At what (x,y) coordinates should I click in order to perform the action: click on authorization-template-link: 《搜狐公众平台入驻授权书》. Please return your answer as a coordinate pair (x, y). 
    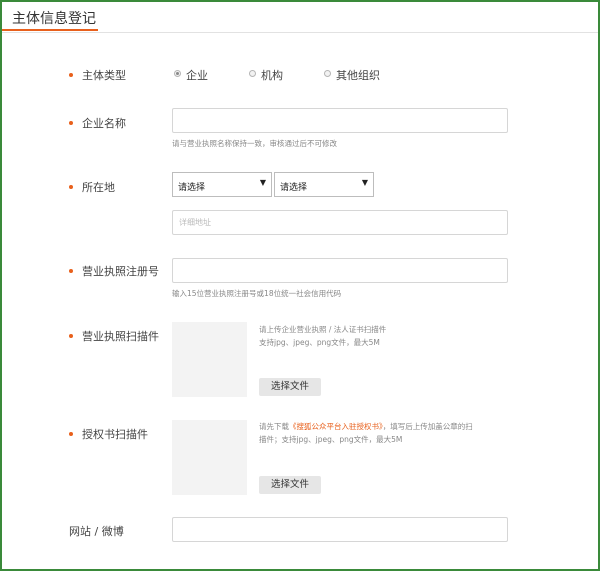
    Looking at the image, I should click on (336, 426).